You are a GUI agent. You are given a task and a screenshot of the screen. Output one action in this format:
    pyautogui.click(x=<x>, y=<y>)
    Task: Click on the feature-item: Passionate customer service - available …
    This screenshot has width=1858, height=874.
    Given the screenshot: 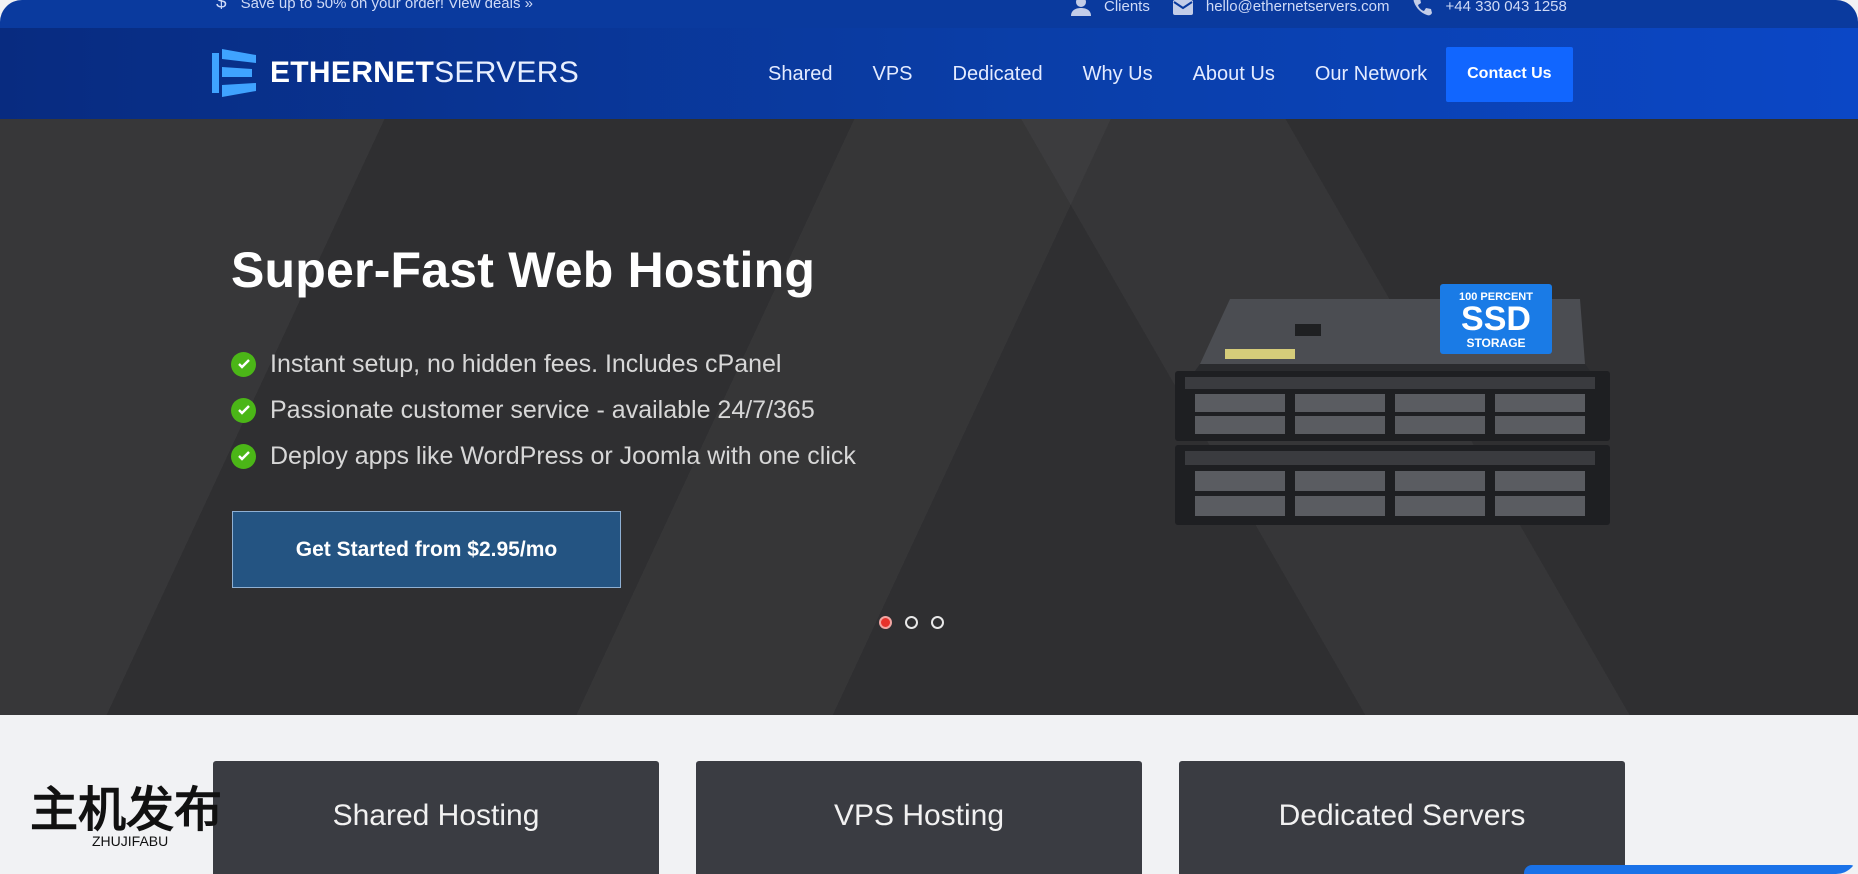 What is the action you would take?
    pyautogui.click(x=543, y=410)
    